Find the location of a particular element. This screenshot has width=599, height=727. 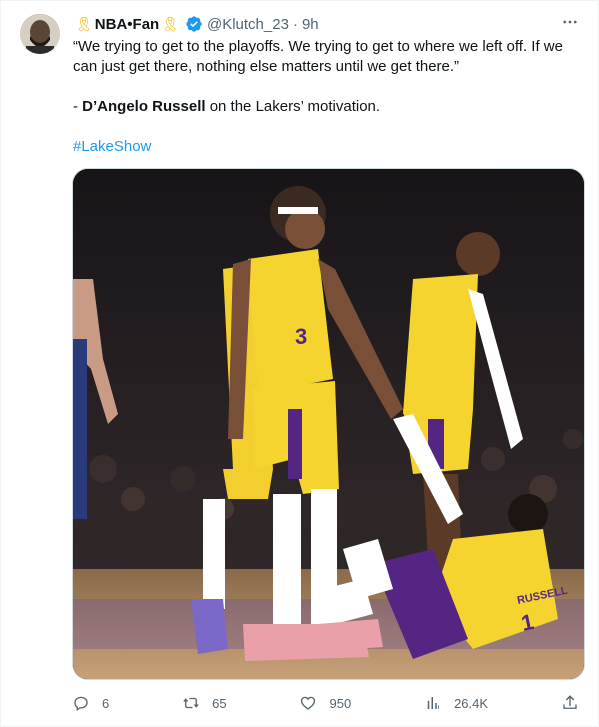

avatar is located at coordinates (40, 34).